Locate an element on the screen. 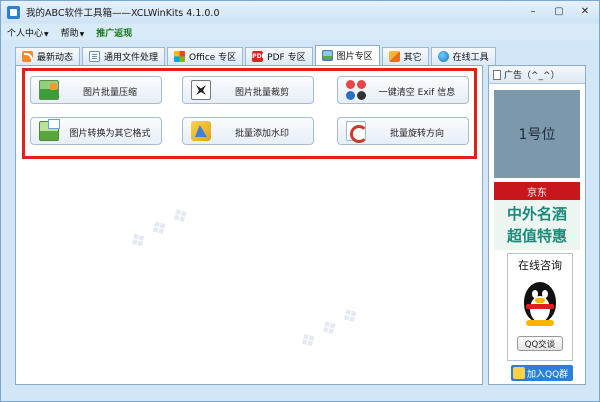  jd-banner: 京东 is located at coordinates (537, 191).